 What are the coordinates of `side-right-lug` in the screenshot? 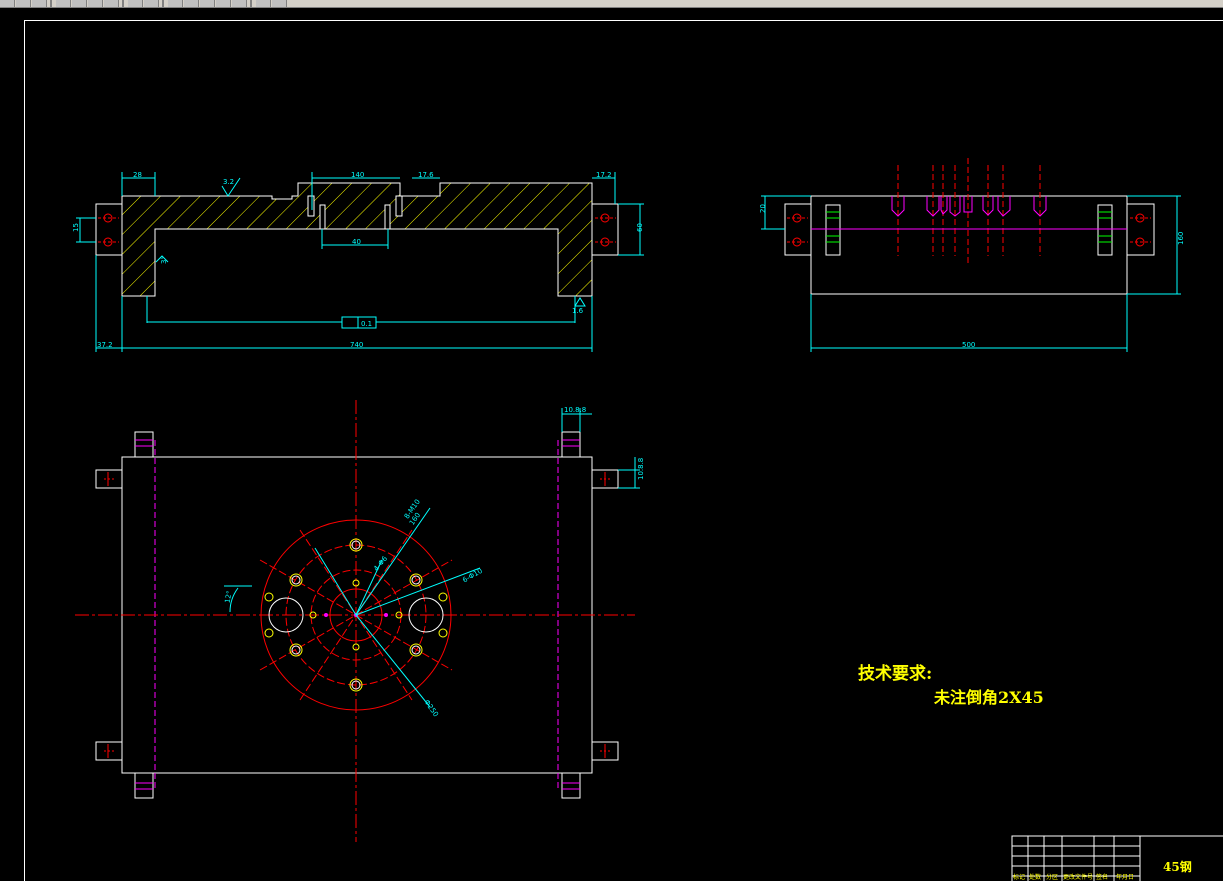 It's located at (1140, 229).